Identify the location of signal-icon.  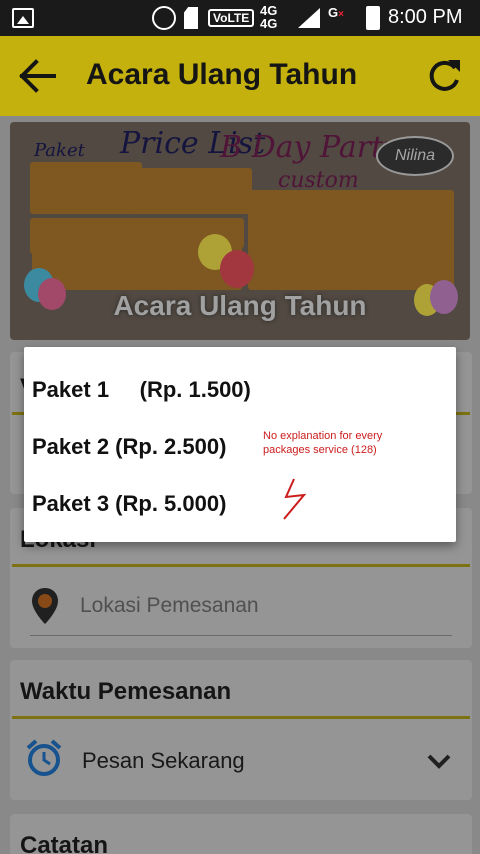
(309, 18).